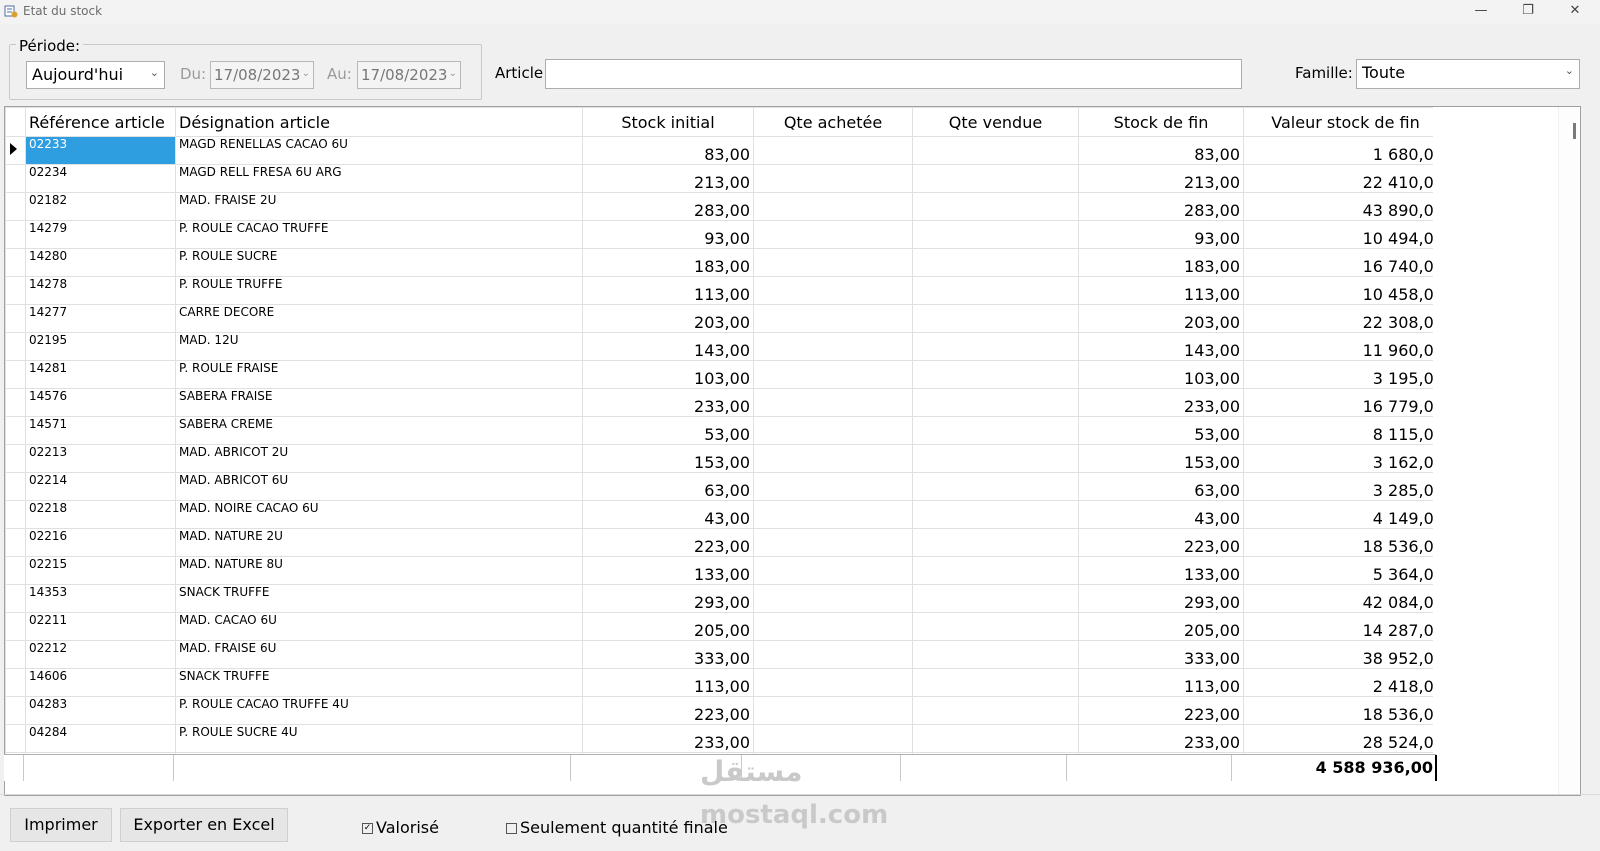 This screenshot has width=1600, height=851. What do you see at coordinates (1161, 122) in the screenshot?
I see `column-header-stock-fin: Stock de fin` at bounding box center [1161, 122].